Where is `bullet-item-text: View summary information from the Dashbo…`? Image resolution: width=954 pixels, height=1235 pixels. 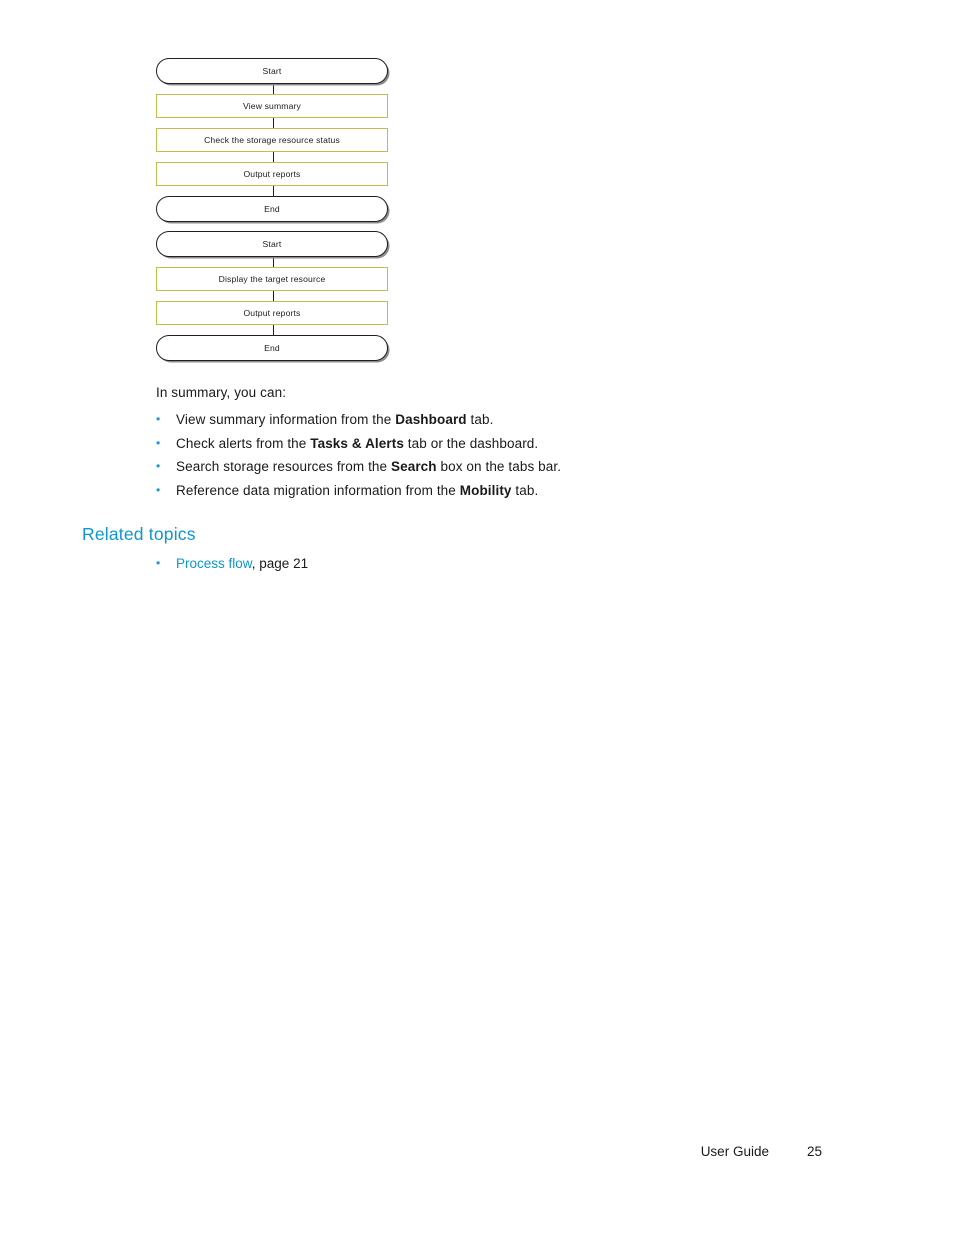
bullet-item-text: View summary information from the Dashbo… is located at coordinates (334, 419).